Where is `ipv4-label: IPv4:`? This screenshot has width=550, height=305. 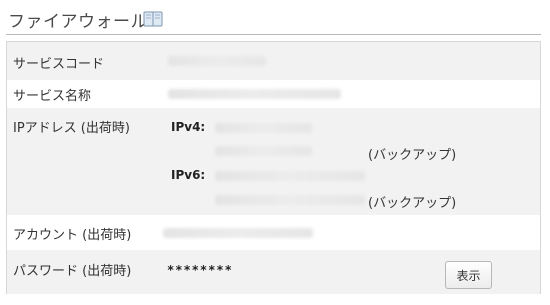
ipv4-label: IPv4: is located at coordinates (188, 127).